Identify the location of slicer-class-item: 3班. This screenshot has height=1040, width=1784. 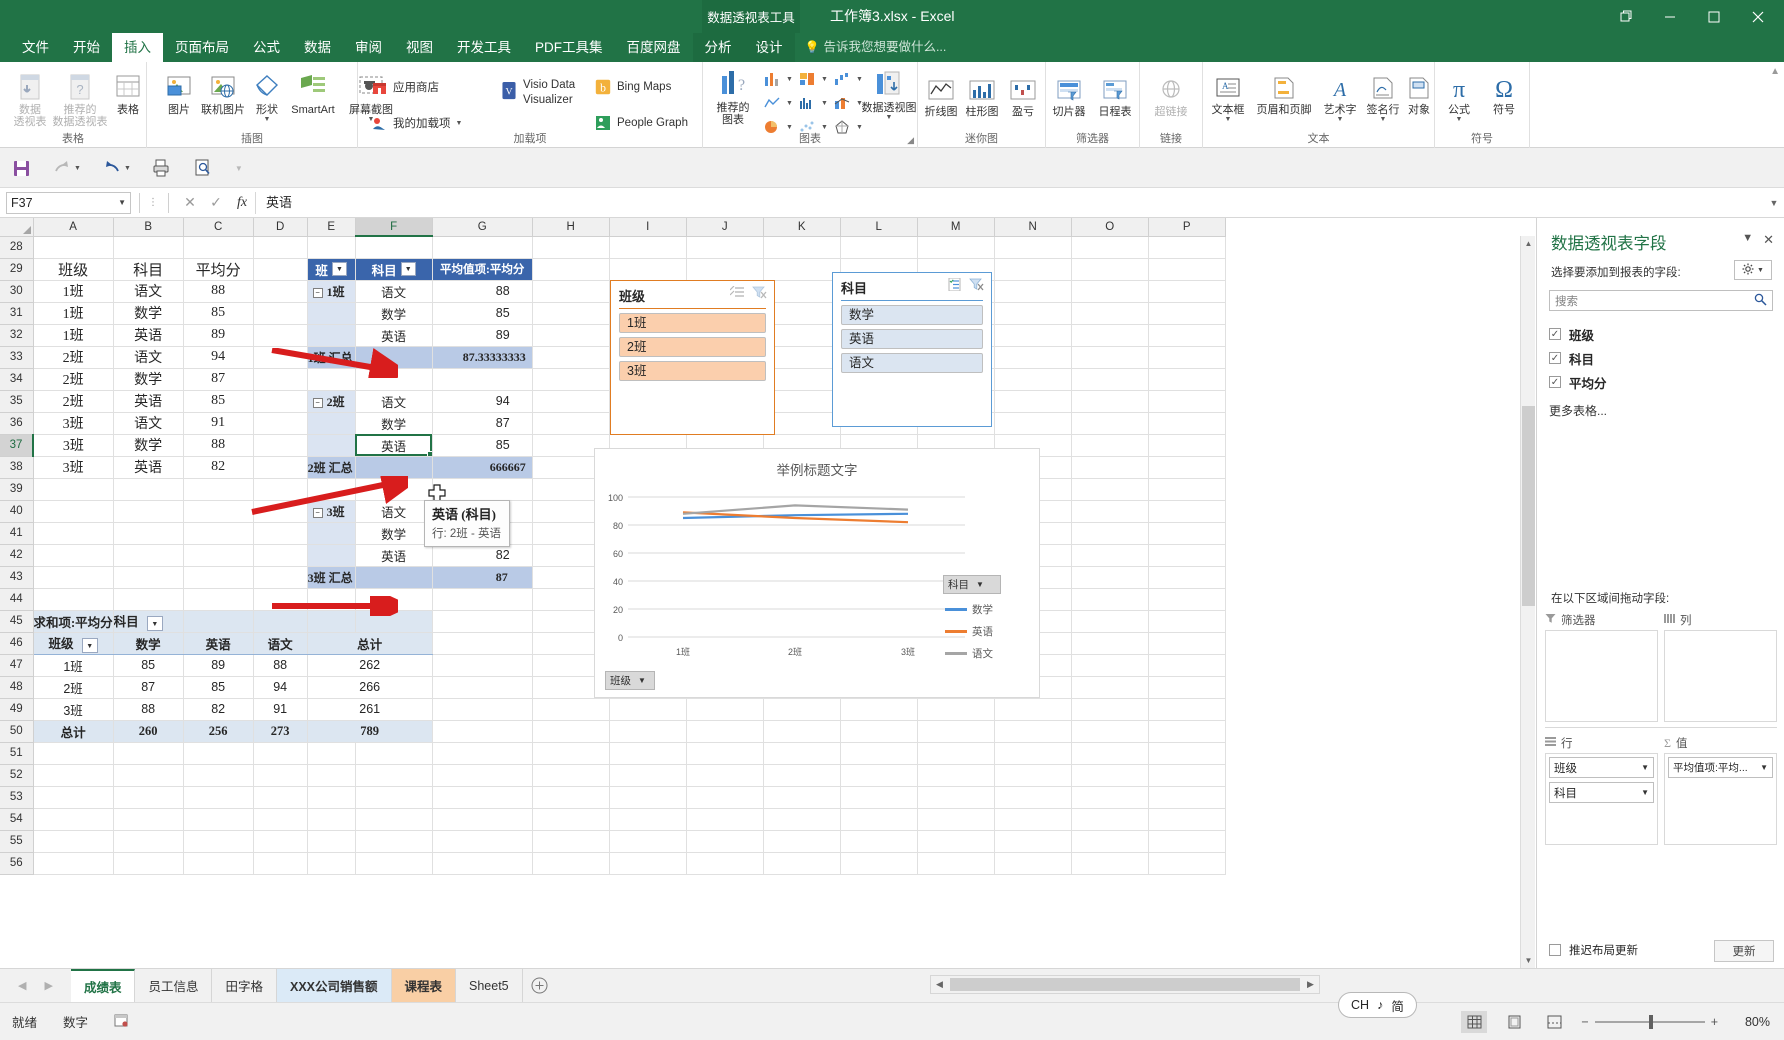
(692, 371).